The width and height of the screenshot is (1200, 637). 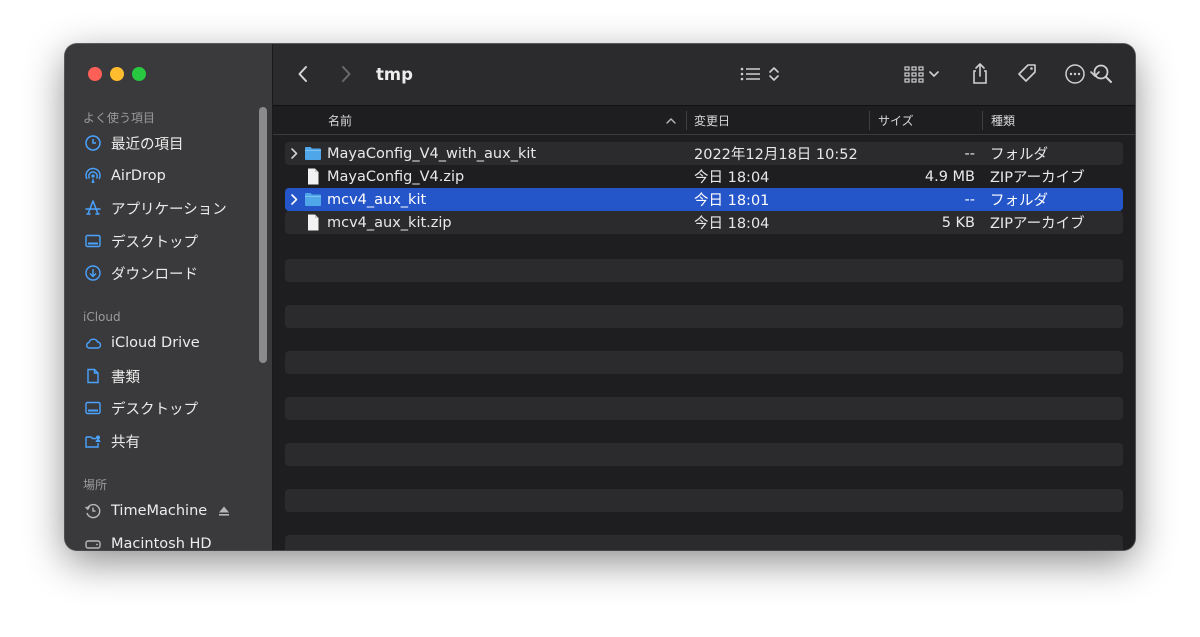 What do you see at coordinates (154, 274) in the screenshot?
I see `sidebar-item-label: ダウンロード` at bounding box center [154, 274].